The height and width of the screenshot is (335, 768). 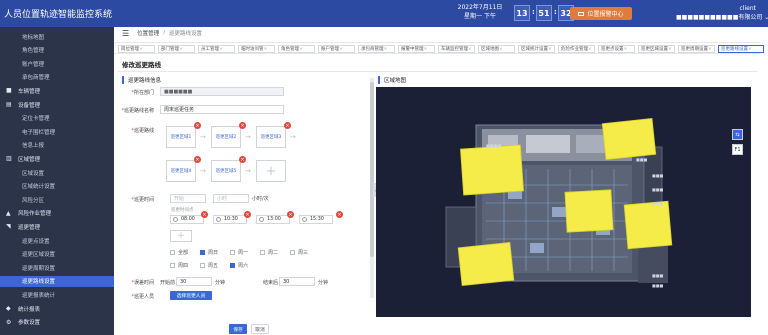 What do you see at coordinates (299, 252) in the screenshot?
I see `day-checkbox-wed: 周三` at bounding box center [299, 252].